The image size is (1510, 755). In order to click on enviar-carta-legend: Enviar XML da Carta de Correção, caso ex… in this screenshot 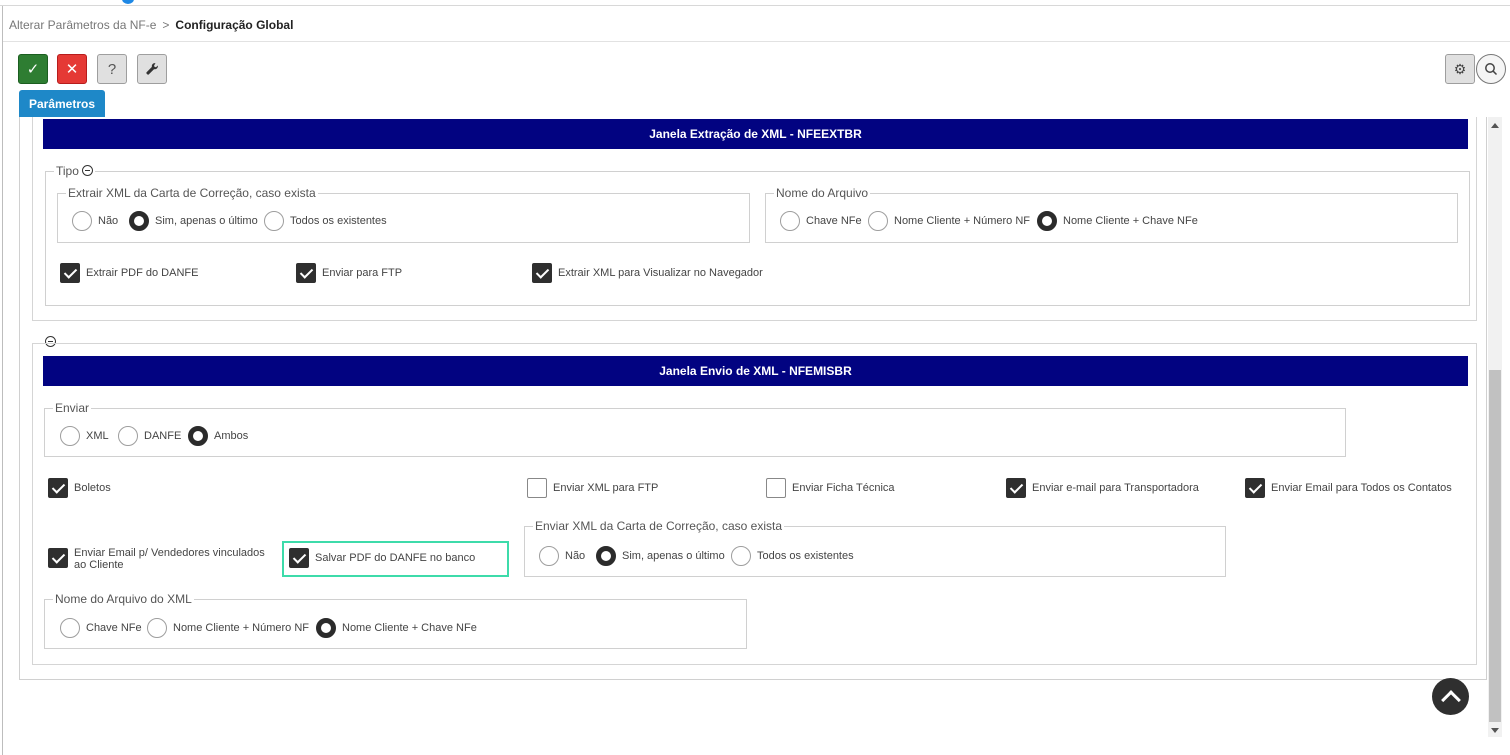, I will do `click(659, 526)`.